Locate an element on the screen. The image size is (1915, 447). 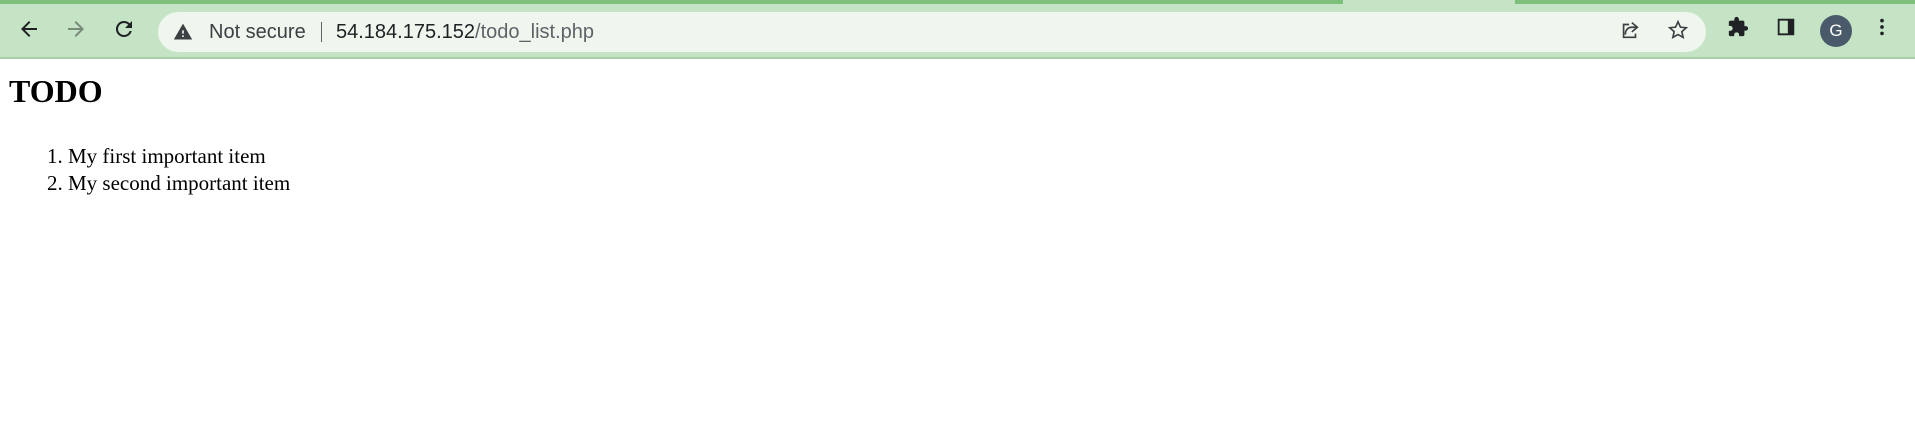
url-text: 54.184.175.152/todo_list.php is located at coordinates (465, 32).